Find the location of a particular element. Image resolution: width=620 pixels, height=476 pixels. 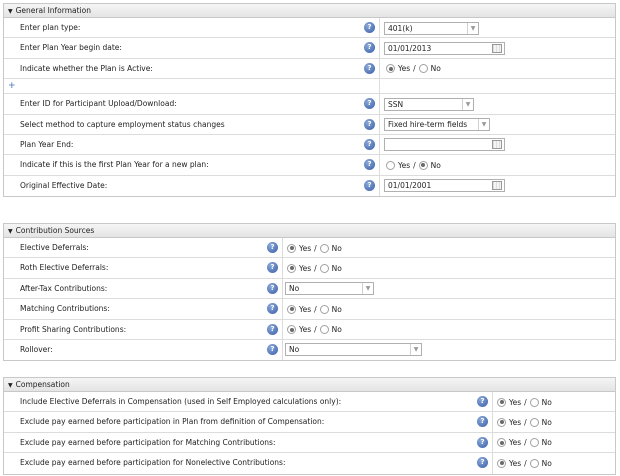

exclude-plan-no-radio is located at coordinates (534, 422).